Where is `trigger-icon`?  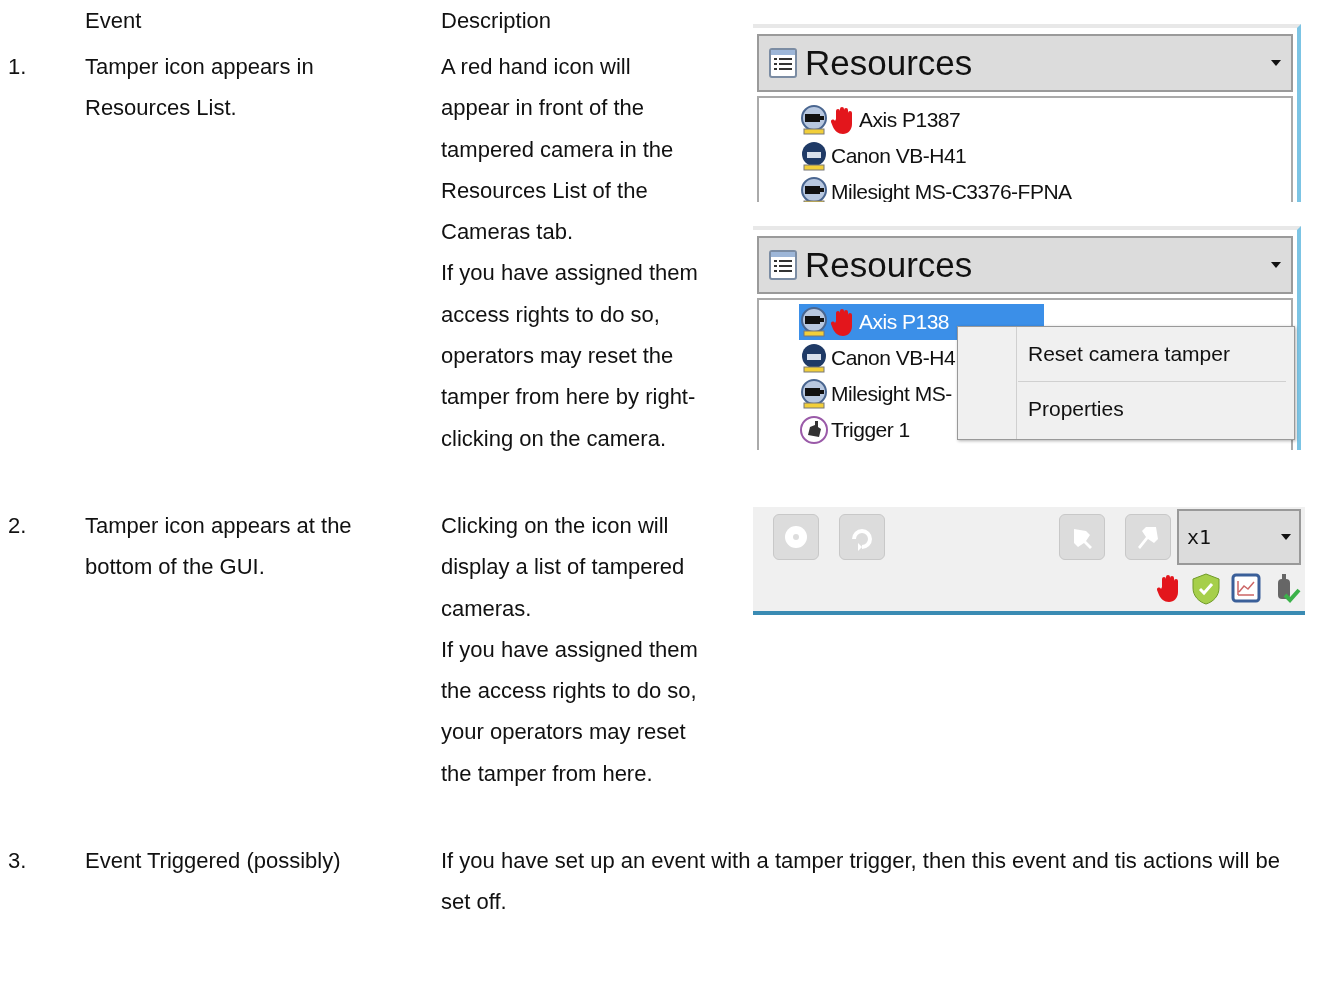 trigger-icon is located at coordinates (814, 430).